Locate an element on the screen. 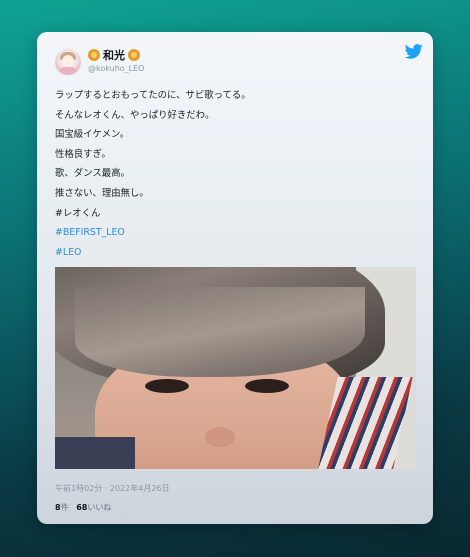 This screenshot has height=557, width=470. display-name-row: 和光 is located at coordinates (114, 55).